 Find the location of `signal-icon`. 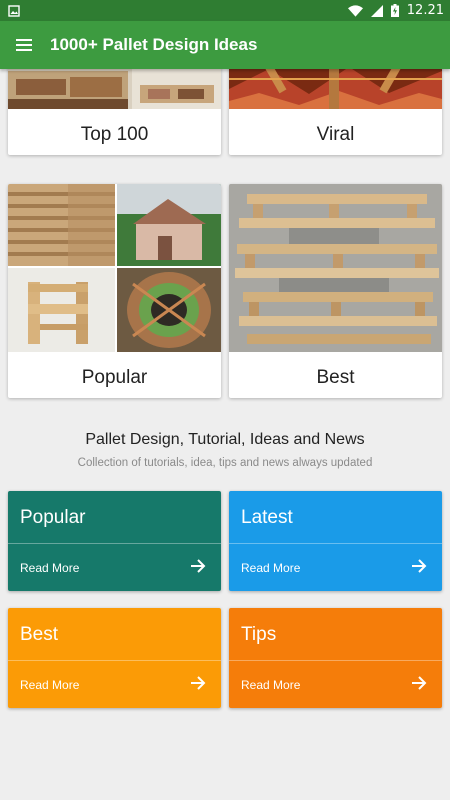

signal-icon is located at coordinates (376, 10).